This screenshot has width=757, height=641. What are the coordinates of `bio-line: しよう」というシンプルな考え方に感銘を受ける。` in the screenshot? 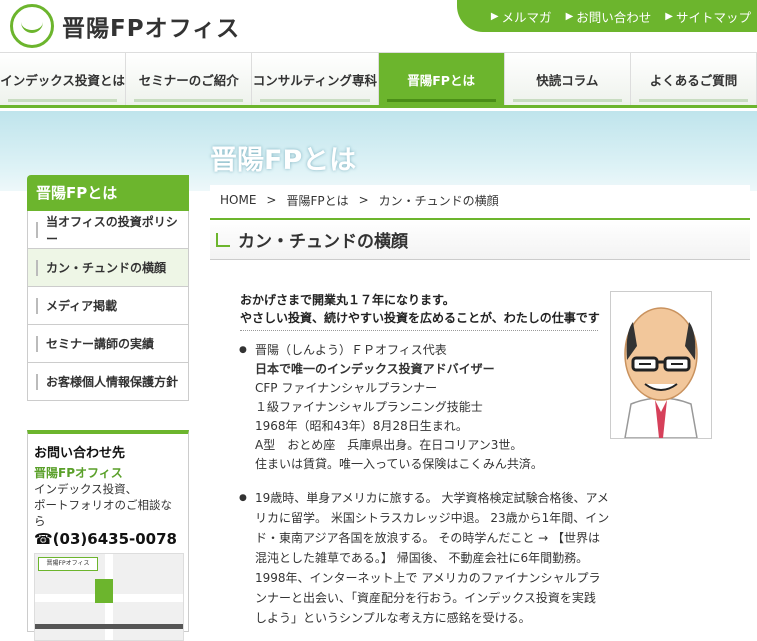 It's located at (393, 618).